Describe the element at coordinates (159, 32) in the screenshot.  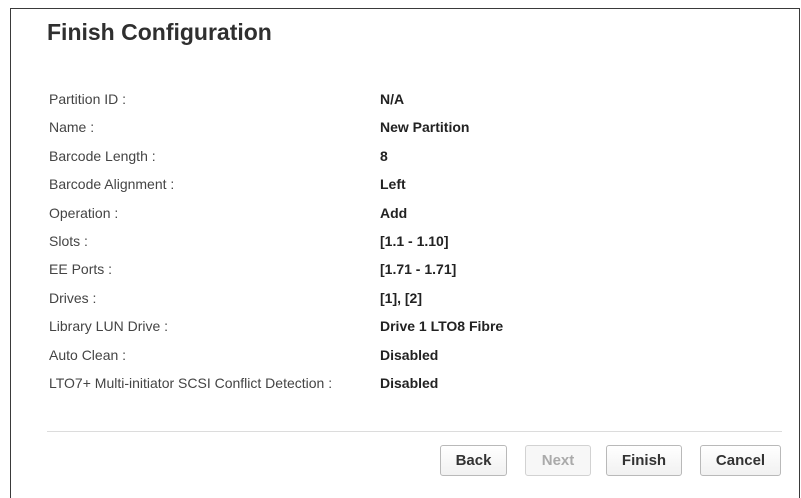
I see `page-title: Finish Configuration` at that location.